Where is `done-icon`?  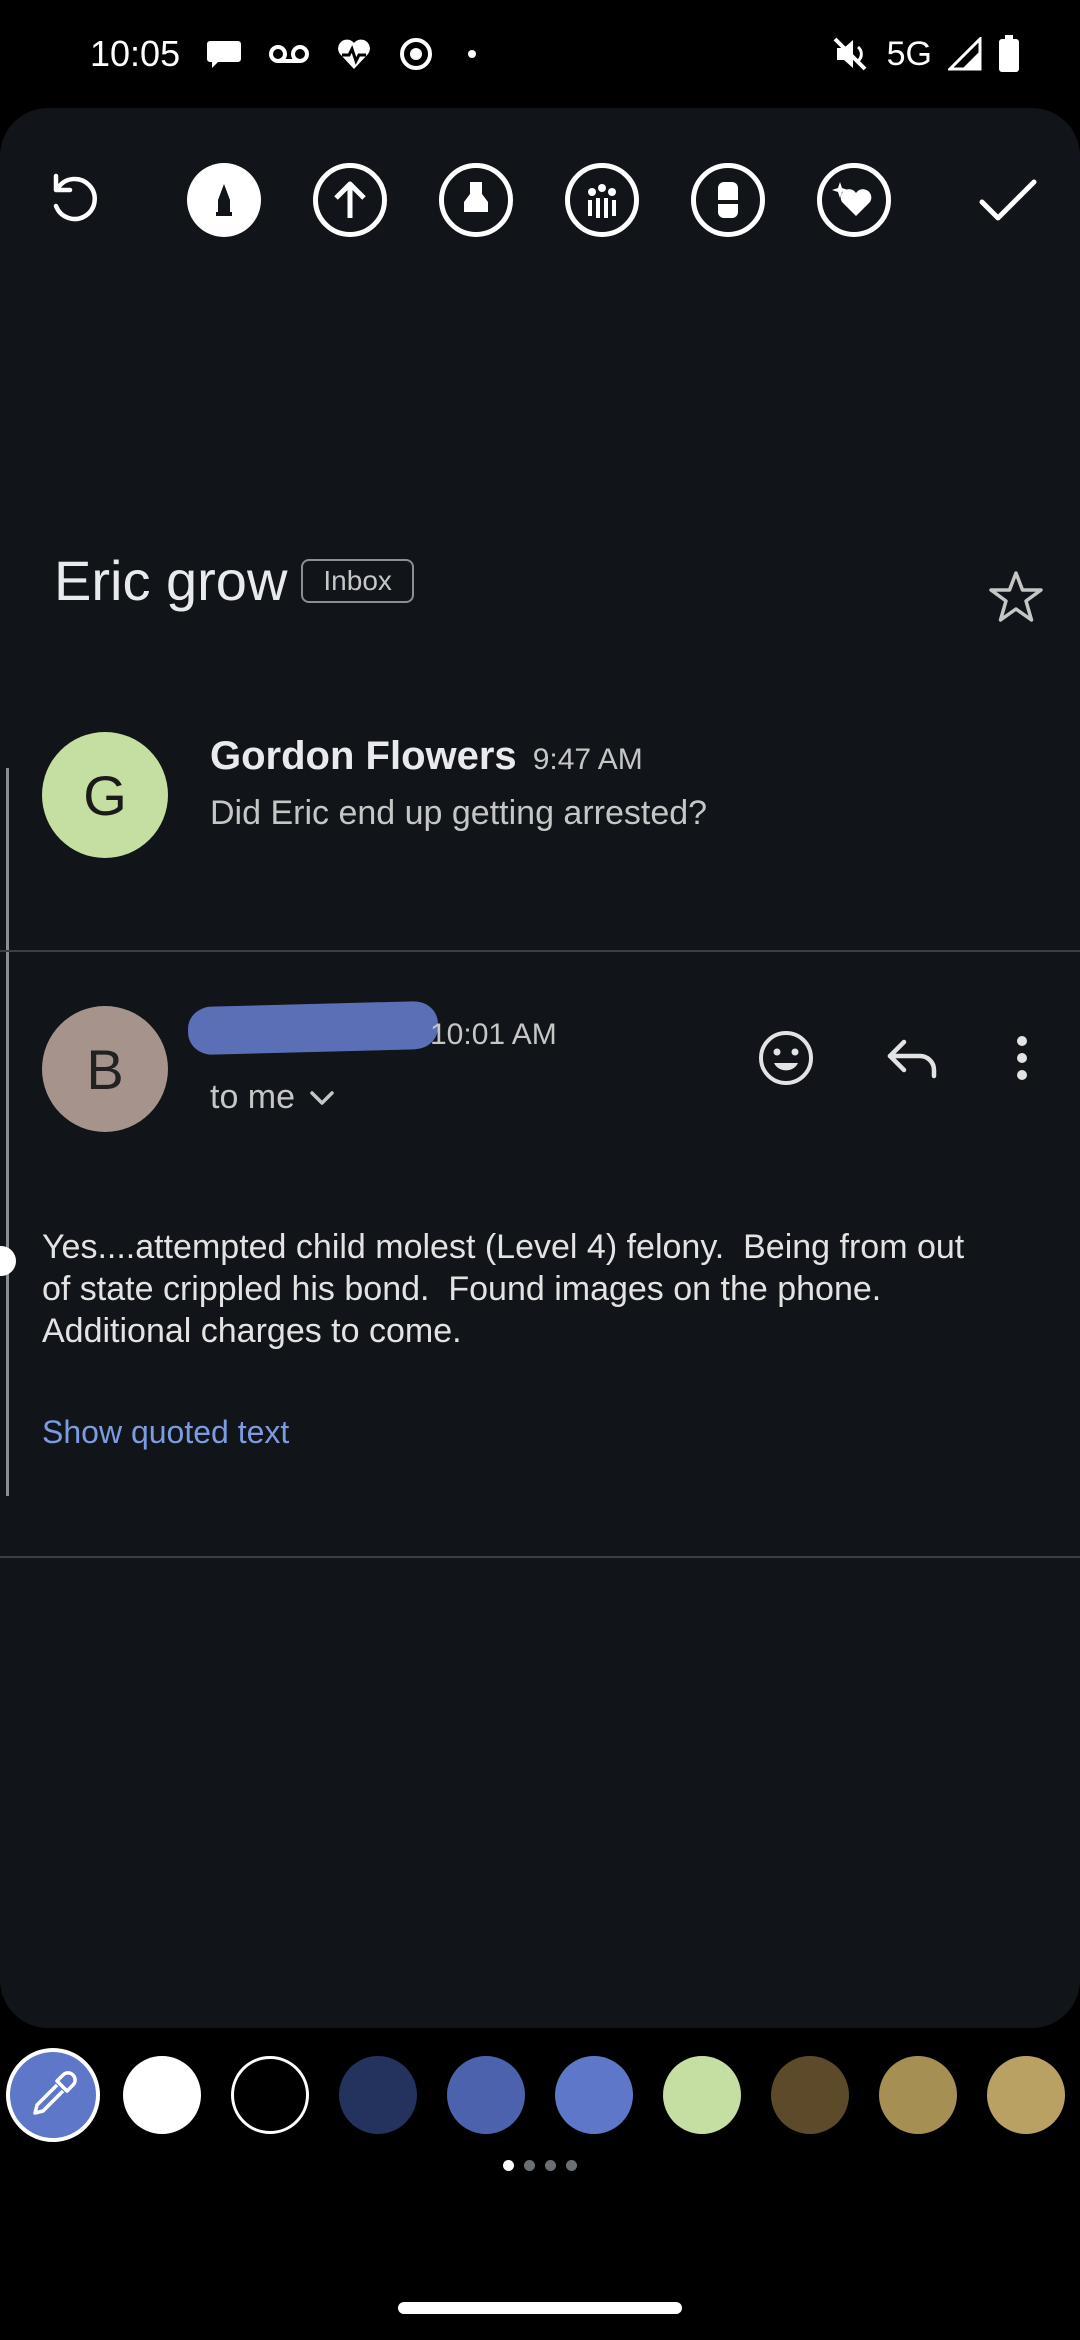
done-icon is located at coordinates (1008, 200).